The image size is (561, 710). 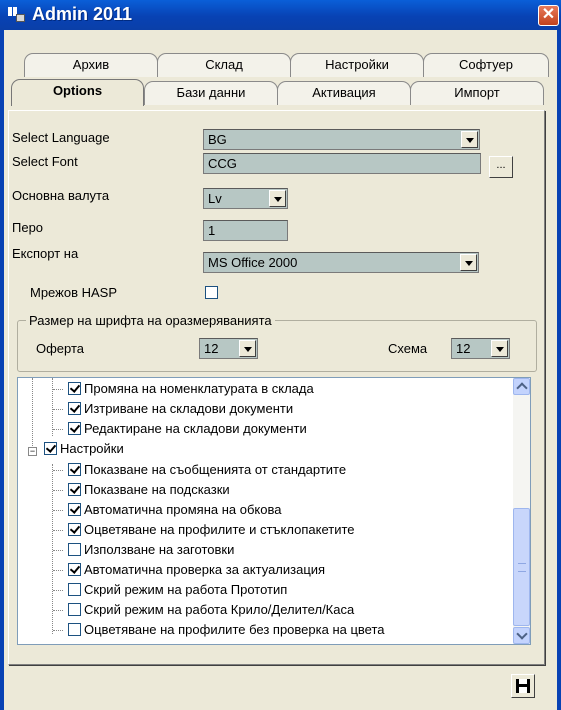 I want to click on tree-item: Промяна на номенклатурата в склада, so click(x=191, y=390).